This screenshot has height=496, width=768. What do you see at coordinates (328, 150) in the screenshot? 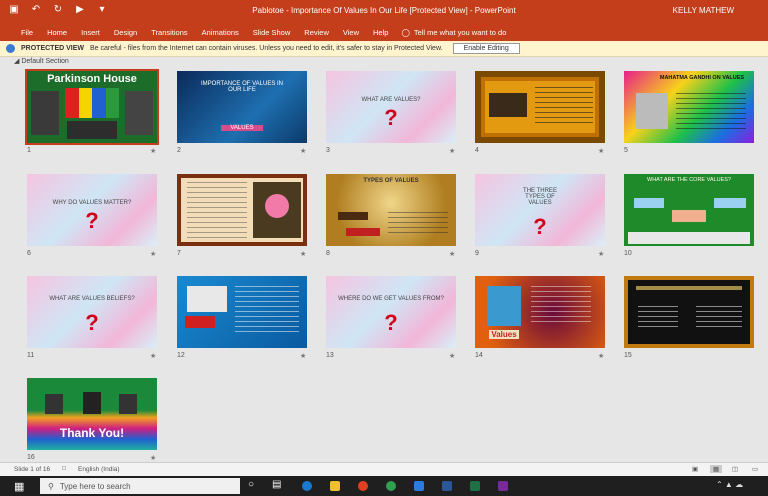
I see `slide-number: 3` at bounding box center [328, 150].